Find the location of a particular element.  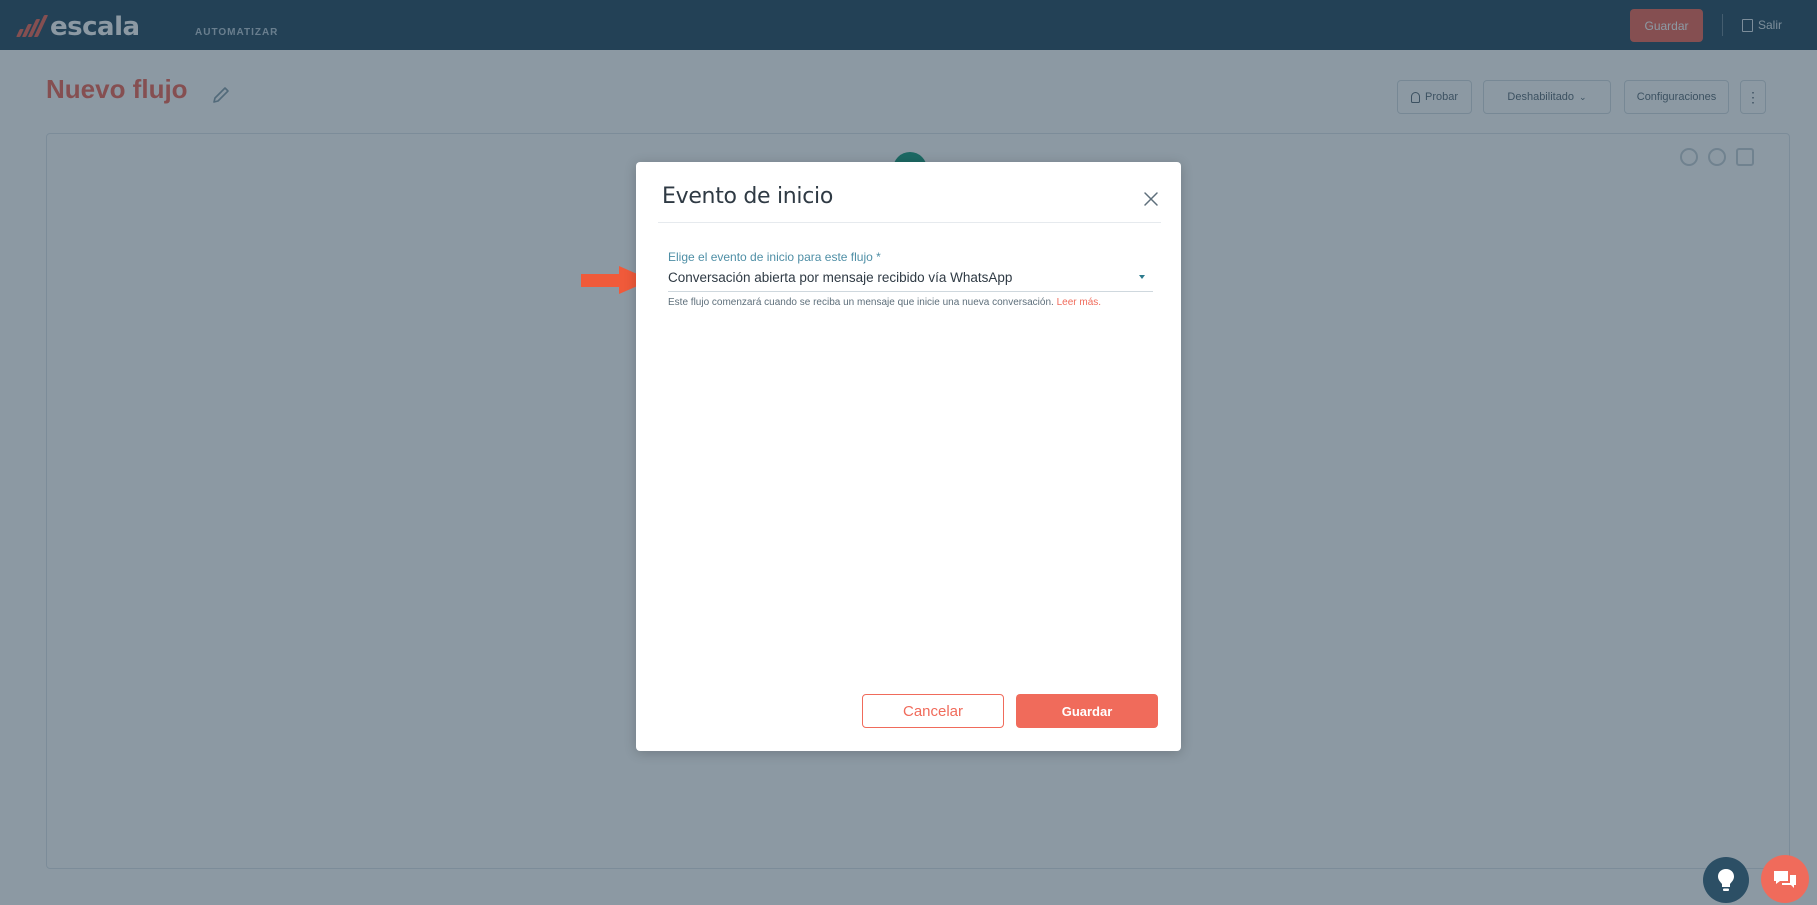

lightbulb-icon is located at coordinates (1726, 880).